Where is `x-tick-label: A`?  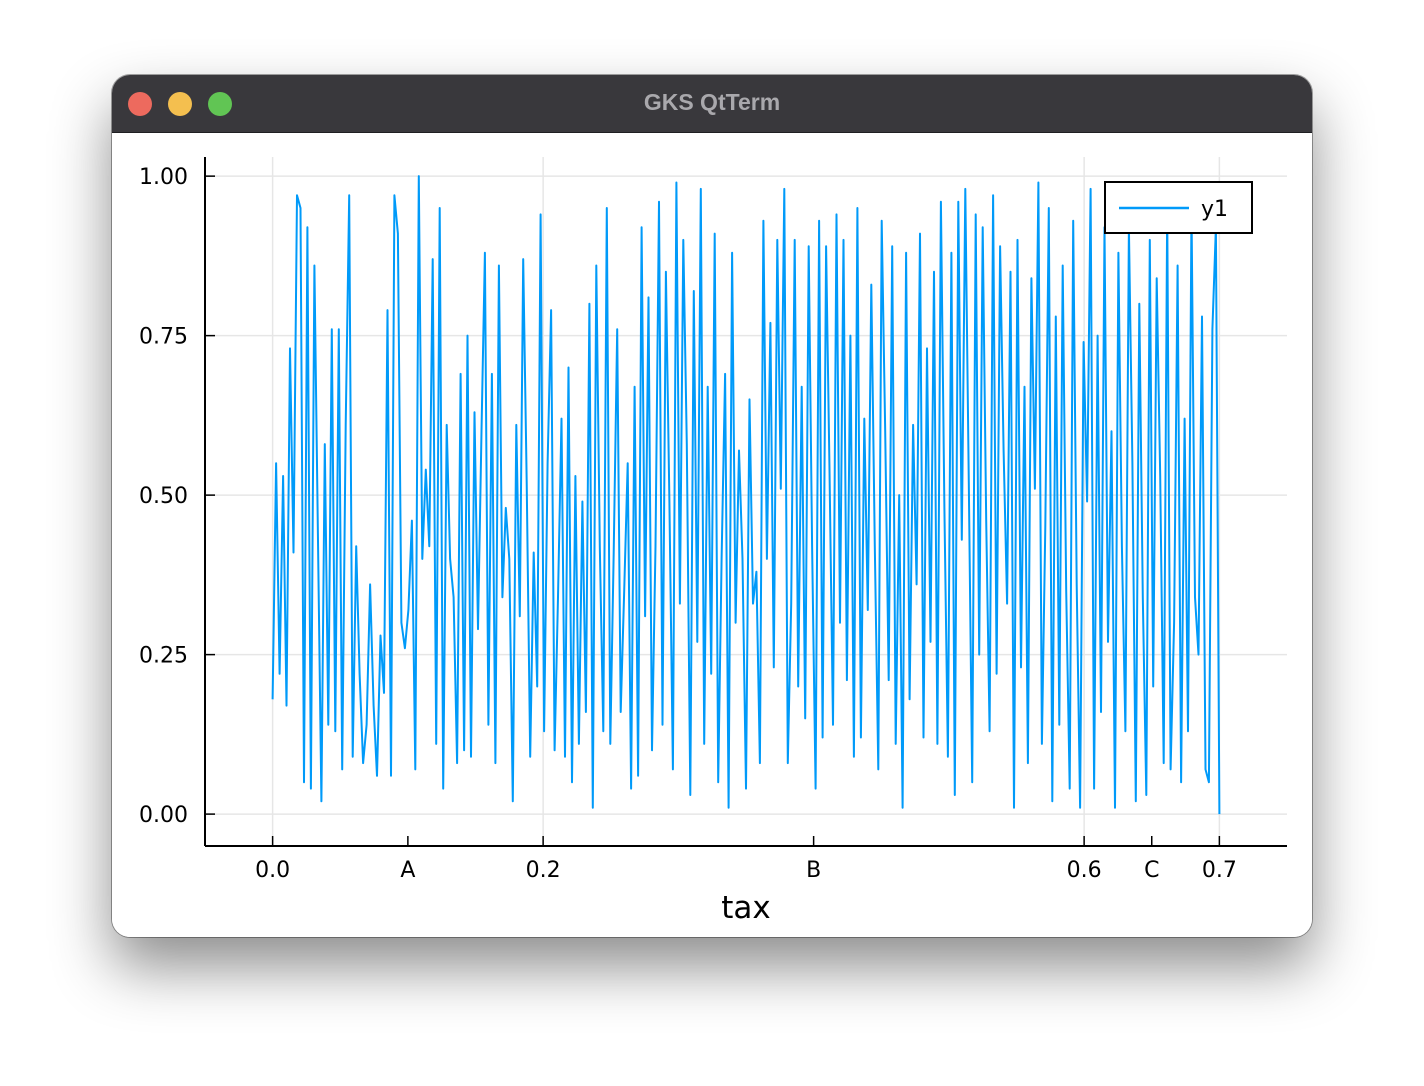
x-tick-label: A is located at coordinates (407, 870).